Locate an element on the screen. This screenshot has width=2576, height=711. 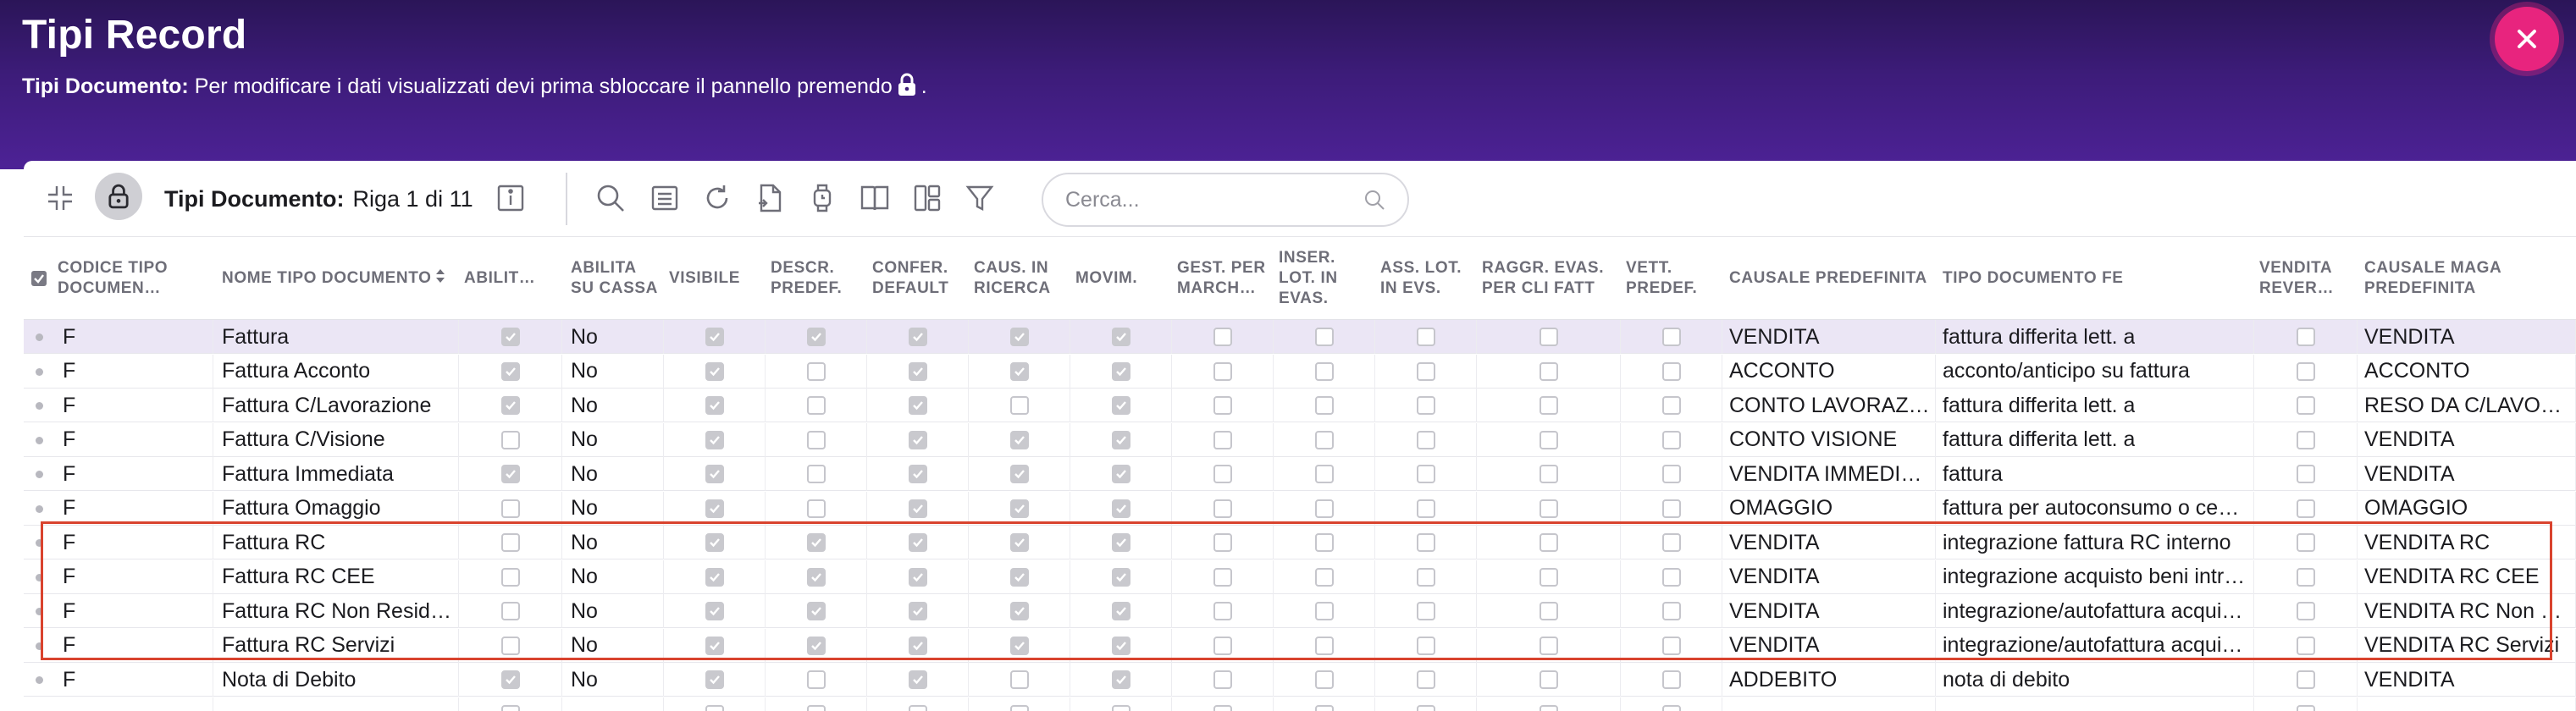
column-header-vis: VISIBILE is located at coordinates (715, 278).